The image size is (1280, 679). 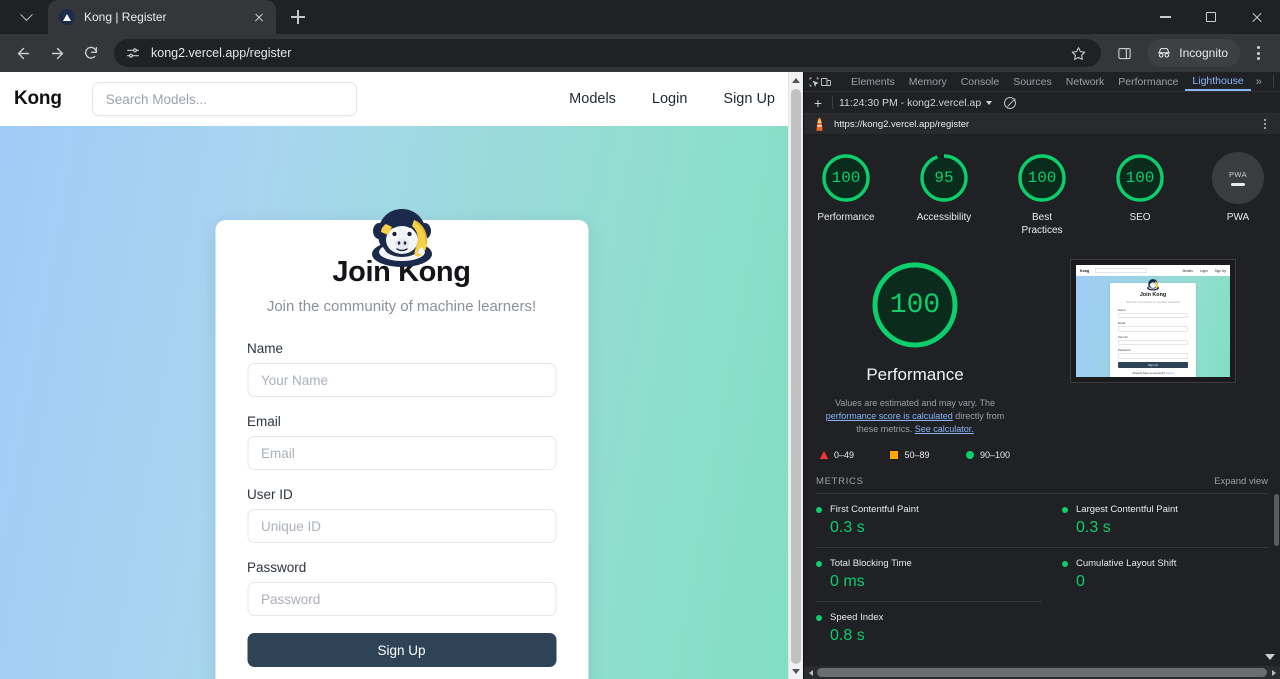 What do you see at coordinates (874, 510) in the screenshot?
I see `metric-name: First Contentful Paint` at bounding box center [874, 510].